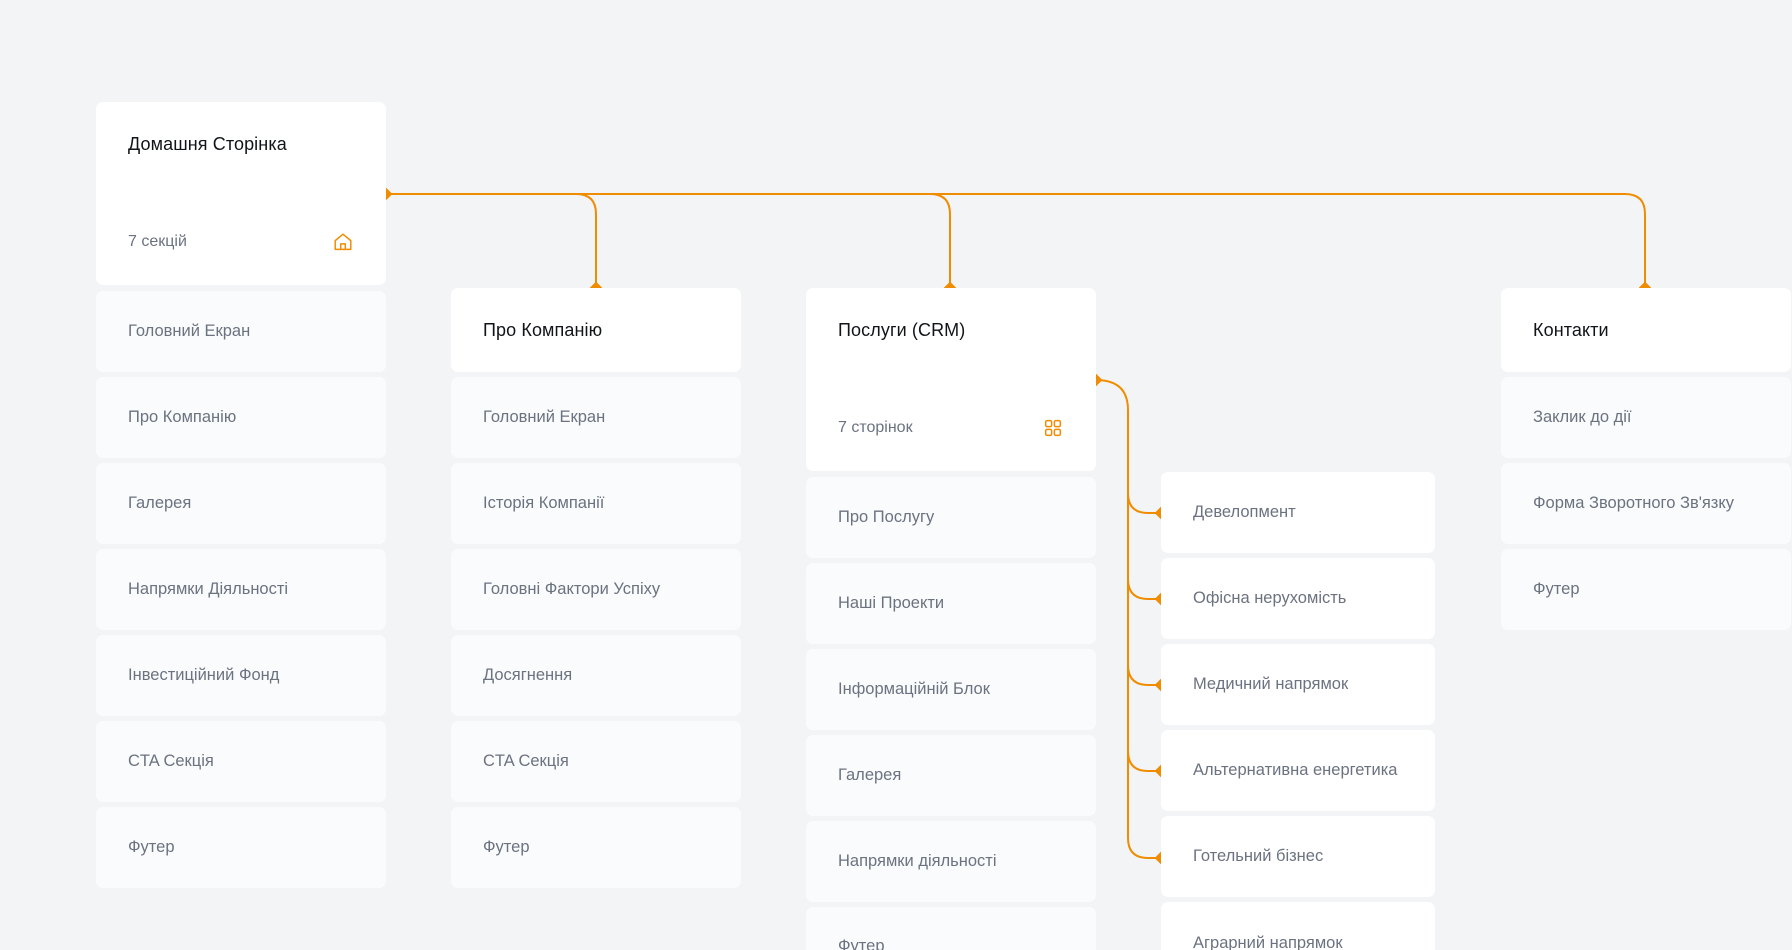 The width and height of the screenshot is (1792, 950). What do you see at coordinates (160, 503) in the screenshot?
I see `home-section-label: Галерея` at bounding box center [160, 503].